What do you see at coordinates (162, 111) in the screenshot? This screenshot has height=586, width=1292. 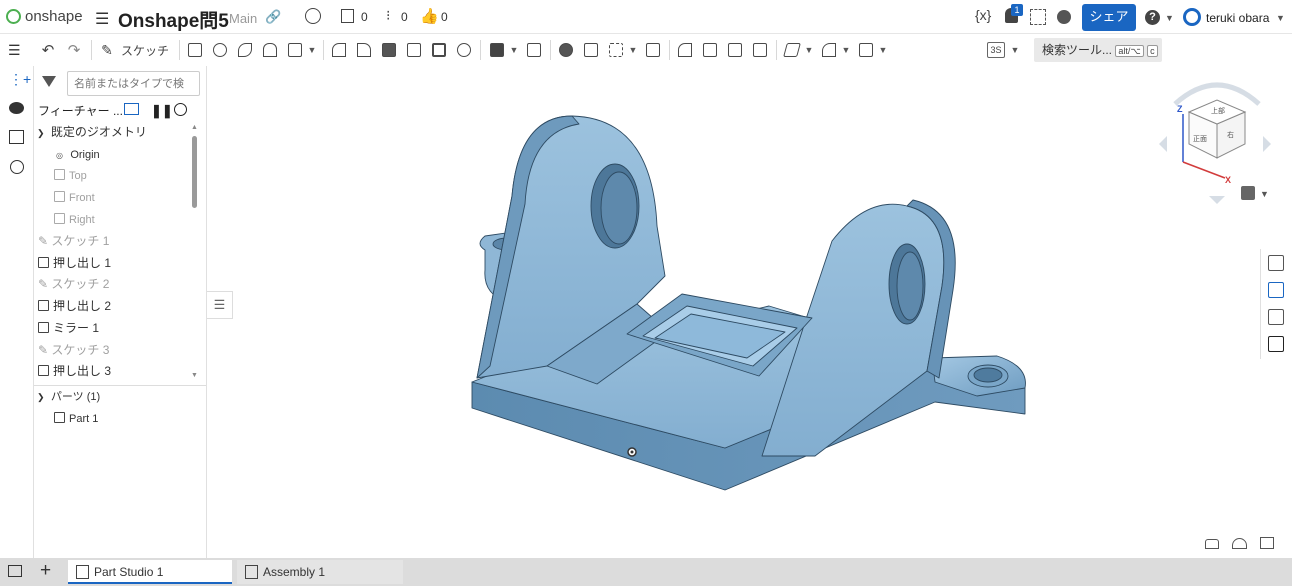 I see `pause-rollback-icon: ❚❚` at bounding box center [162, 111].